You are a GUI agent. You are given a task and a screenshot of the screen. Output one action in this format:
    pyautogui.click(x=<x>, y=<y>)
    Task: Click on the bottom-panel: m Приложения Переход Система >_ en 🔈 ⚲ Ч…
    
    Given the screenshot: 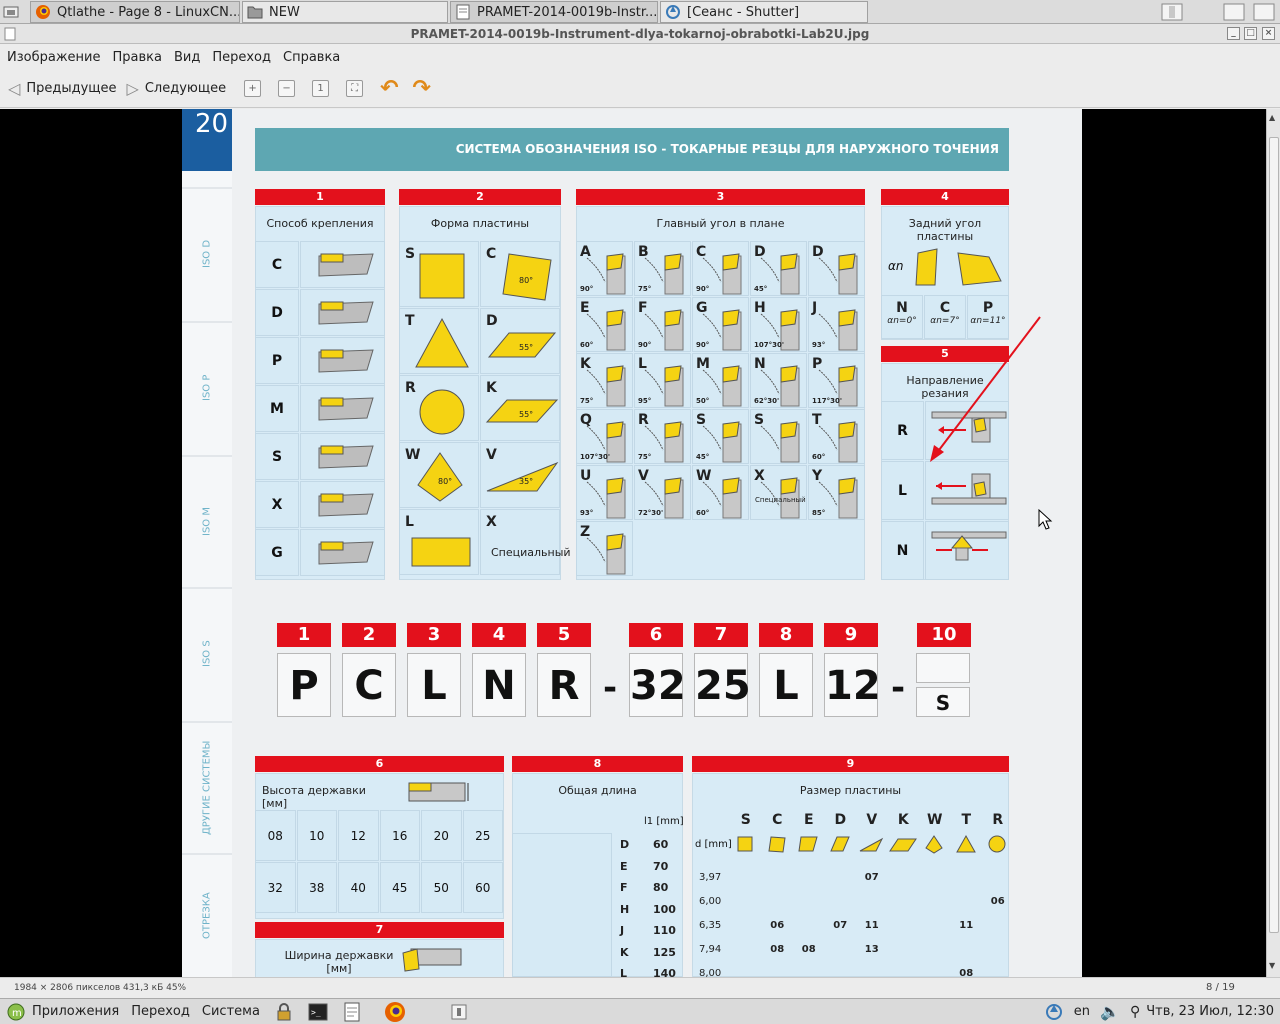 What is the action you would take?
    pyautogui.click(x=640, y=1011)
    